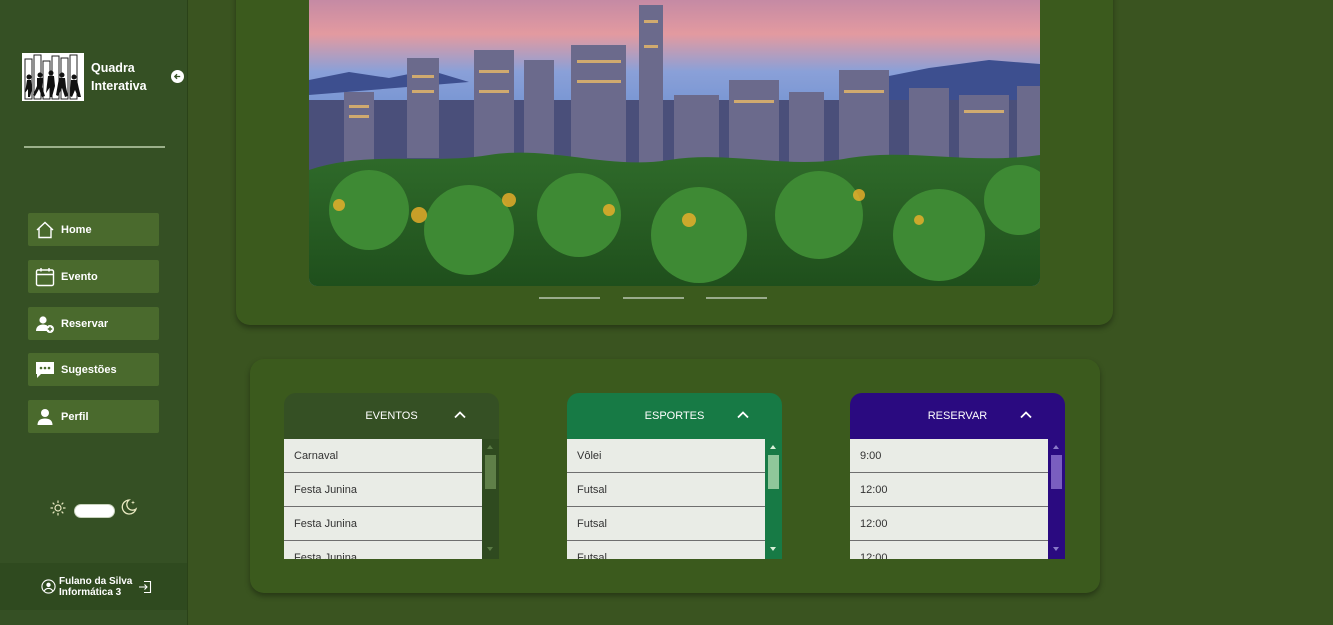  What do you see at coordinates (490, 499) in the screenshot?
I see `eventos-scrollbar` at bounding box center [490, 499].